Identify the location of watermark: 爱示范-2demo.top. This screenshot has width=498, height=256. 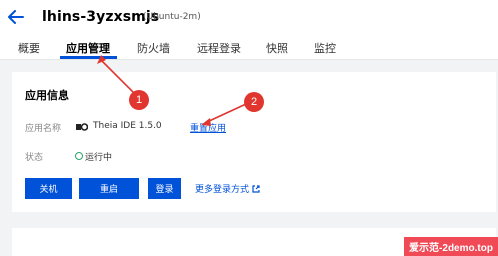
(451, 246).